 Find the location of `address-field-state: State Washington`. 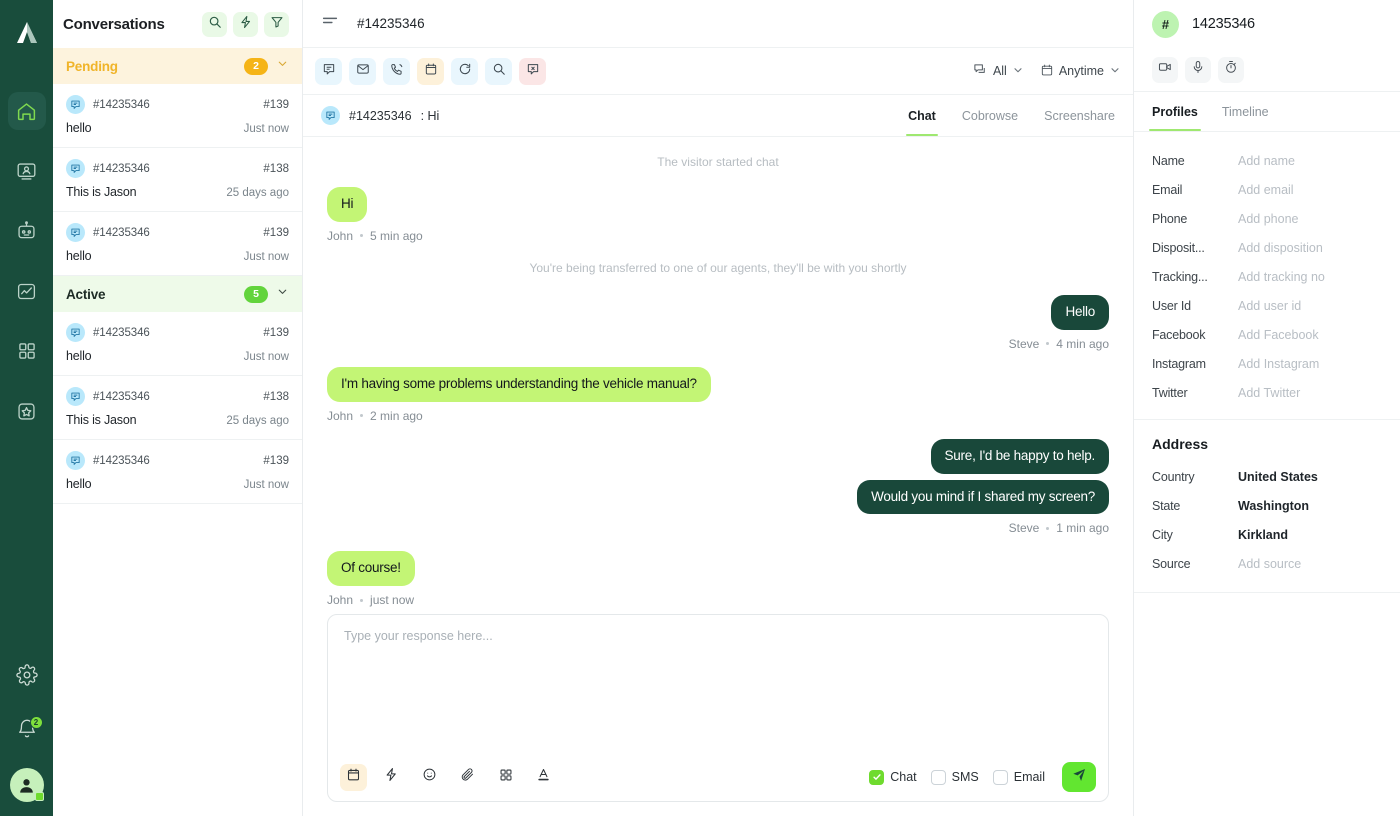

address-field-state: State Washington is located at coordinates (1267, 505).